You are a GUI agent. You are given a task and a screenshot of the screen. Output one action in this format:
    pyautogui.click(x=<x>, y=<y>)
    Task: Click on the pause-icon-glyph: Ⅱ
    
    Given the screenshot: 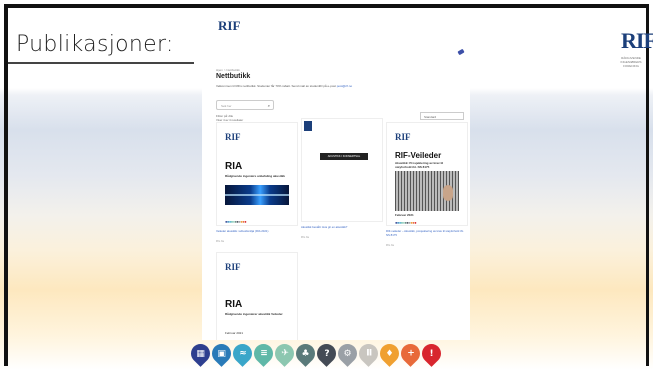 What is the action you would take?
    pyautogui.click(x=368, y=353)
    